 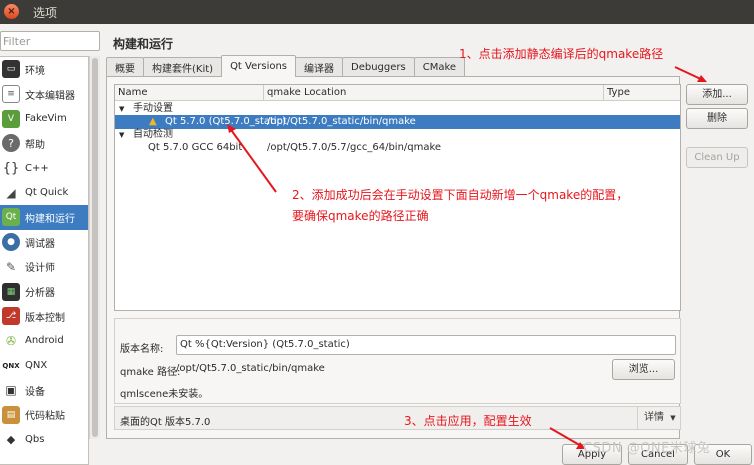 What do you see at coordinates (460, 195) in the screenshot?
I see `annotation-step-2-line-1: 2、添加成功后会在手动设置下面自动新增一个qmake的配置，` at bounding box center [460, 195].